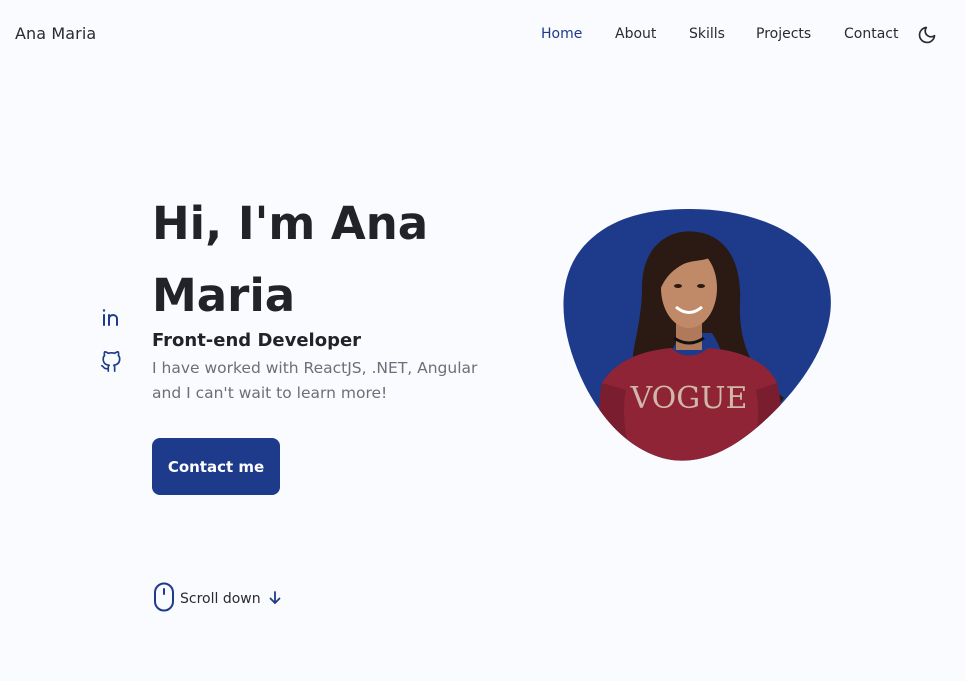 The height and width of the screenshot is (681, 965). I want to click on hero-title: Hi, I'm Ana Maria, so click(290, 259).